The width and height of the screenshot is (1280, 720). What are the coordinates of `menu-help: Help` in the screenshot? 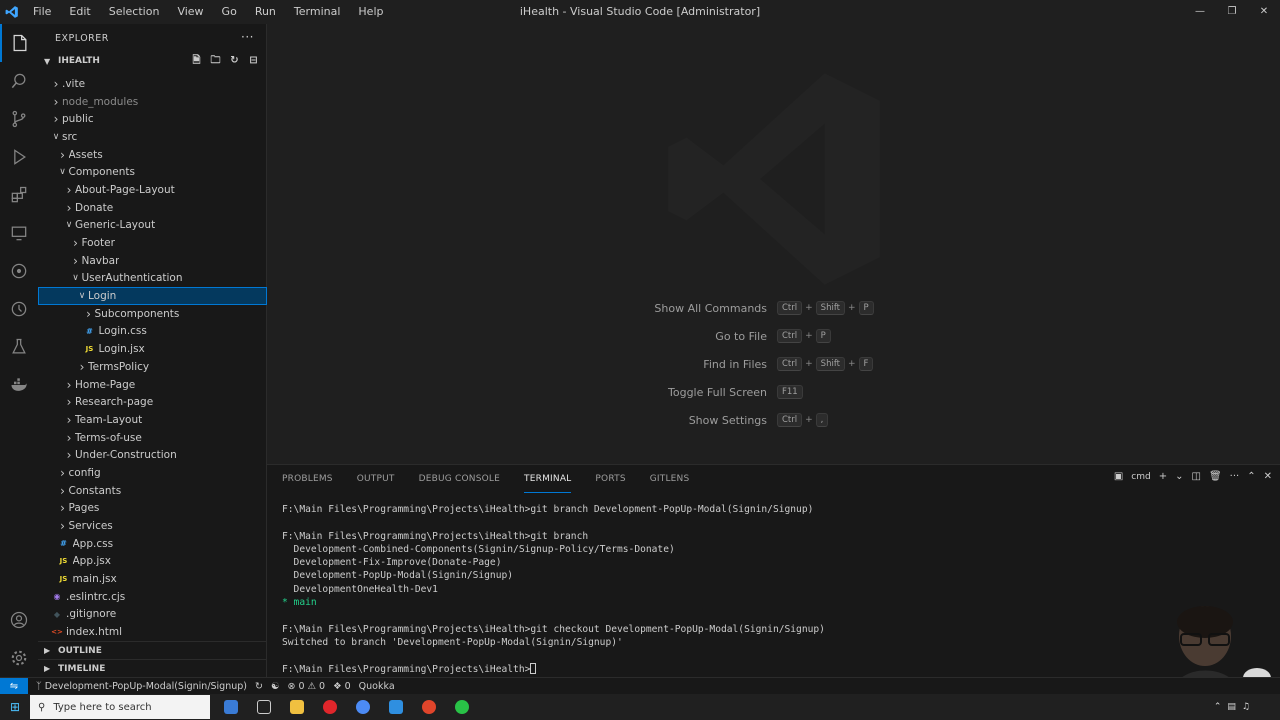 It's located at (370, 12).